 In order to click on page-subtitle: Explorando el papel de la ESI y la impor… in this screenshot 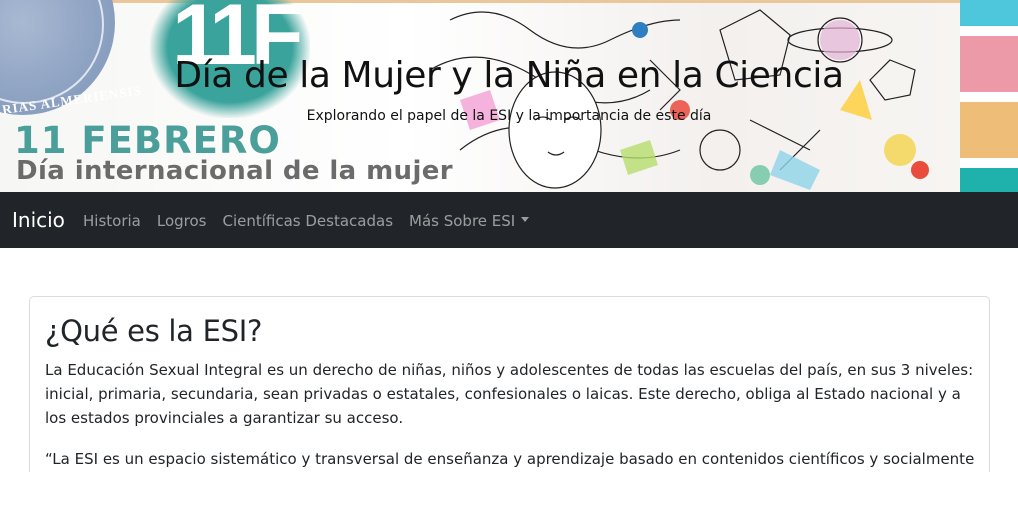, I will do `click(509, 116)`.